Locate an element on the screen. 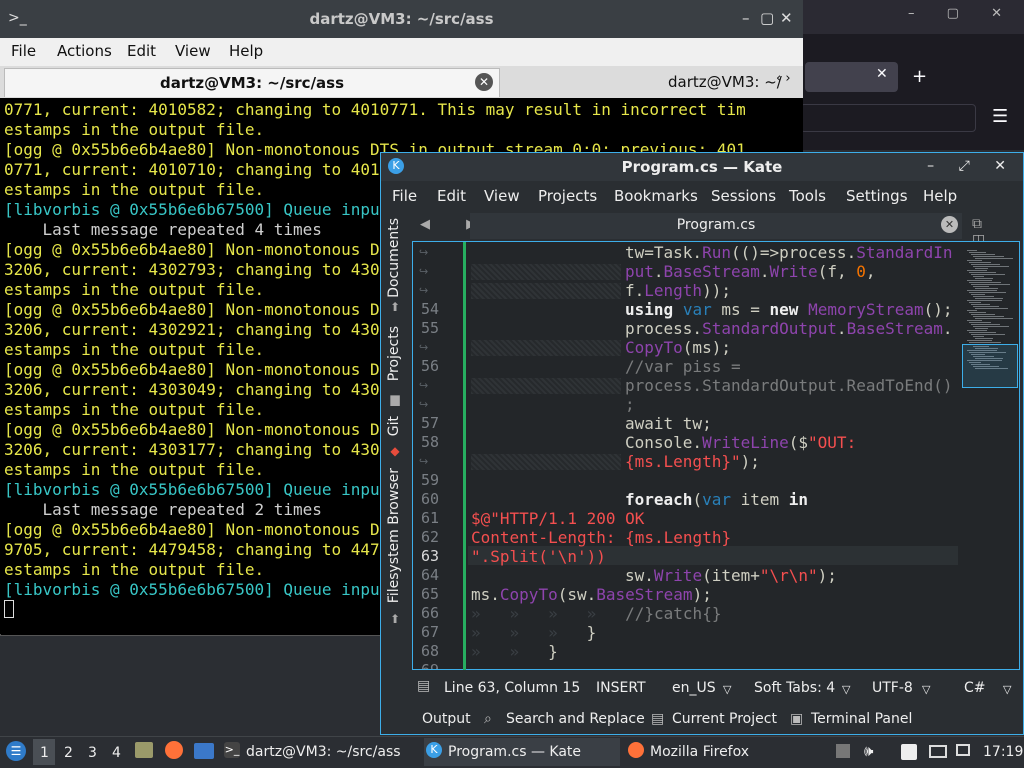  desktop-icon is located at coordinates (204, 751).